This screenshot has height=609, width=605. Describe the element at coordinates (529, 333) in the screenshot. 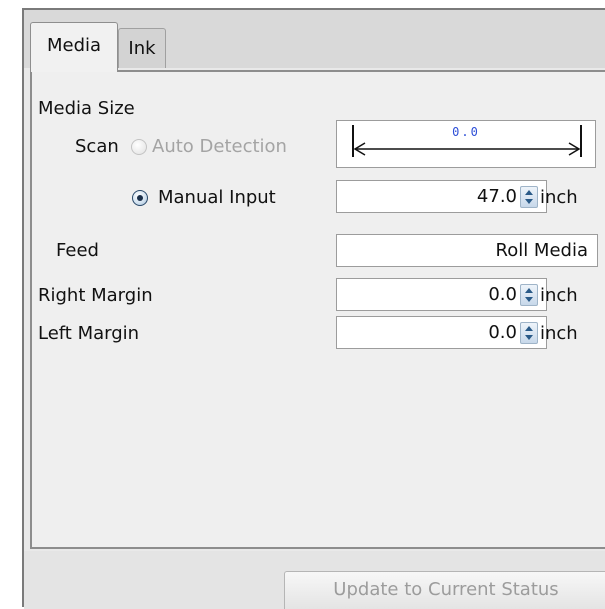

I see `left-margin-spinner-icon` at that location.